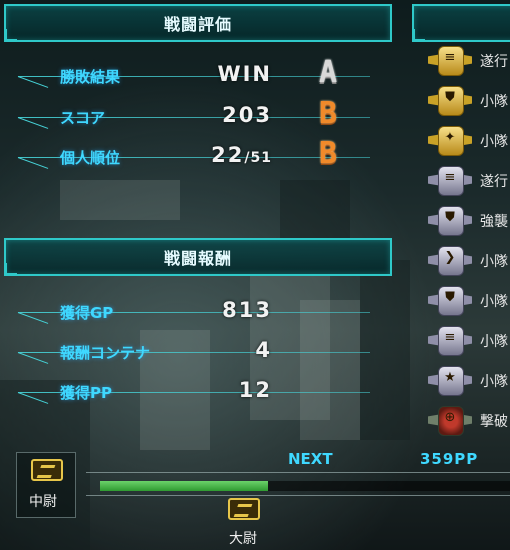 Image resolution: width=510 pixels, height=550 pixels. Describe the element at coordinates (200, 75) in the screenshot. I see `result-row: 勝敗結果 WIN A` at that location.